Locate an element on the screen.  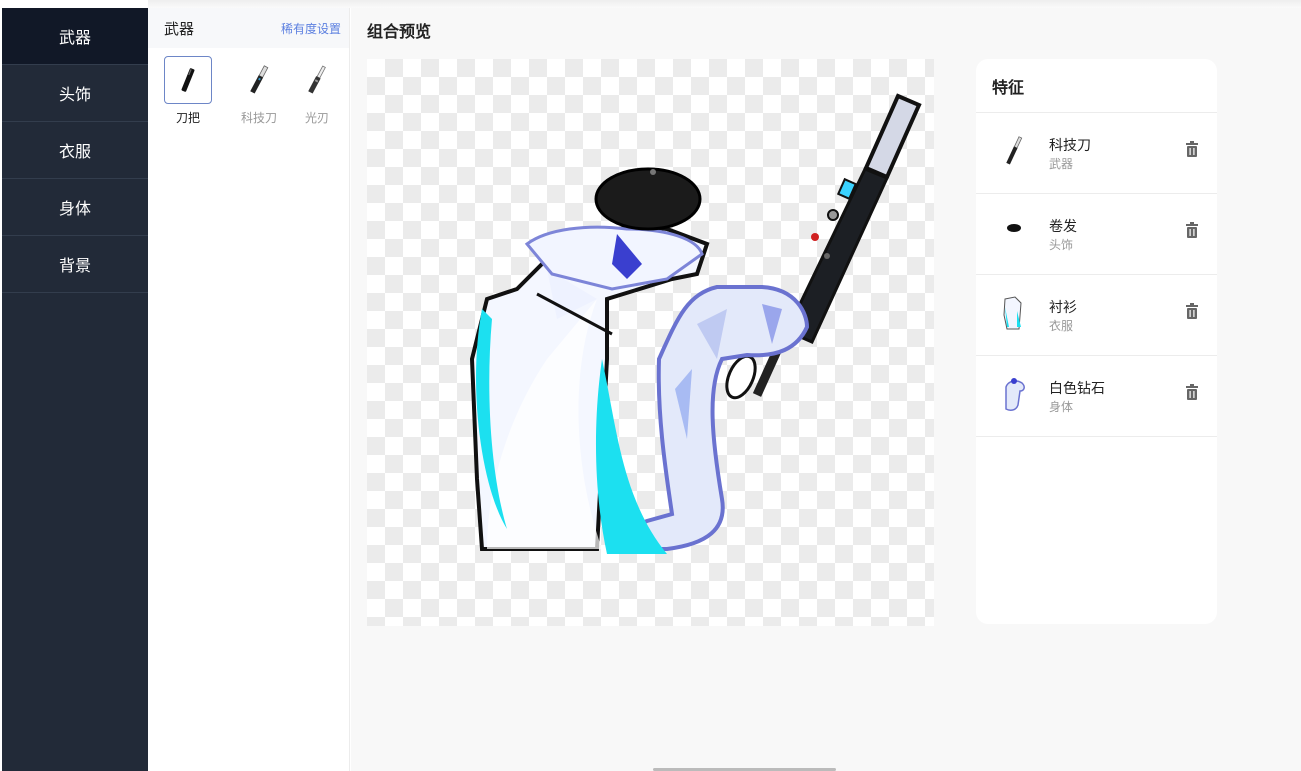
feature-name: 白色钻石 is located at coordinates (1077, 389).